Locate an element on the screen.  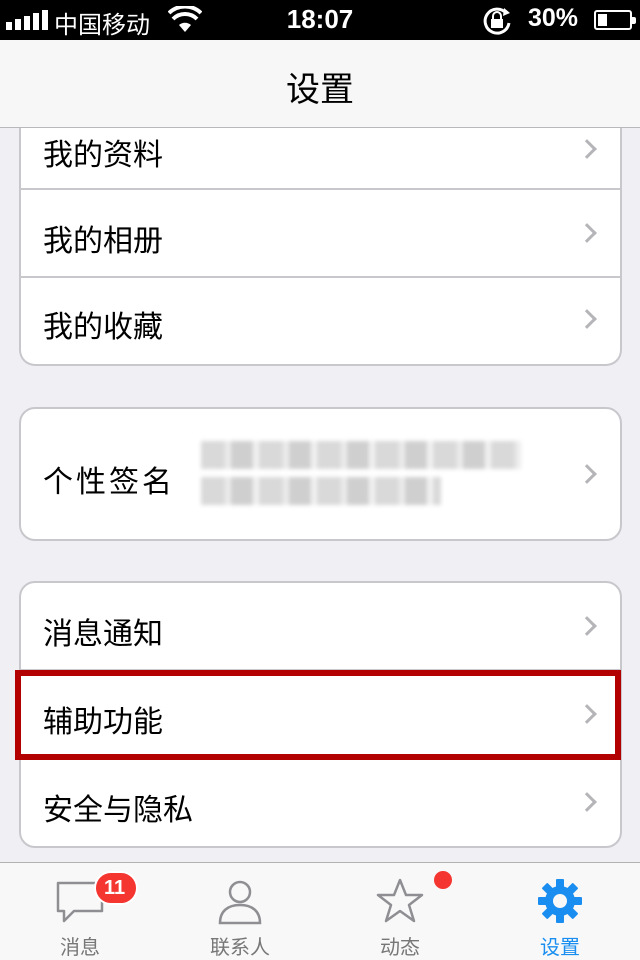
settings-row-signature: 个性签名 is located at coordinates (320, 474).